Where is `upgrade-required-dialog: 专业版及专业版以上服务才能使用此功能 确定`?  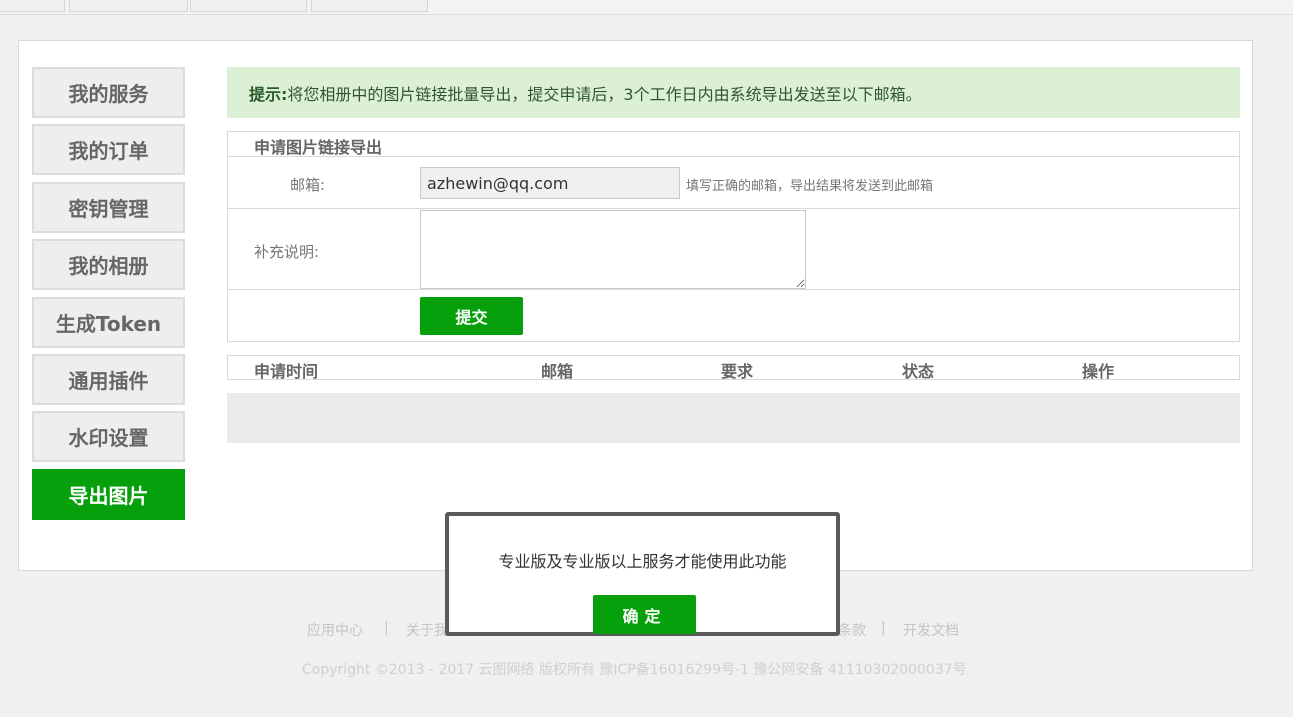 upgrade-required-dialog: 专业版及专业版以上服务才能使用此功能 确定 is located at coordinates (642, 574).